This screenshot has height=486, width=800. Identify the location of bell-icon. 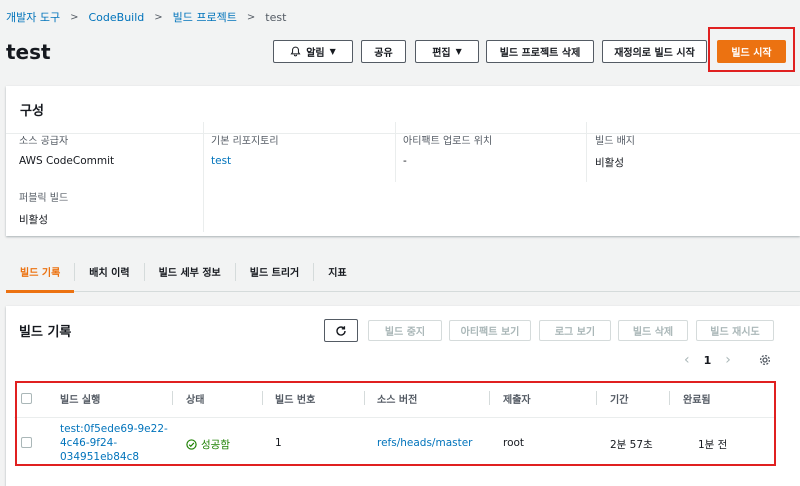
(295, 51).